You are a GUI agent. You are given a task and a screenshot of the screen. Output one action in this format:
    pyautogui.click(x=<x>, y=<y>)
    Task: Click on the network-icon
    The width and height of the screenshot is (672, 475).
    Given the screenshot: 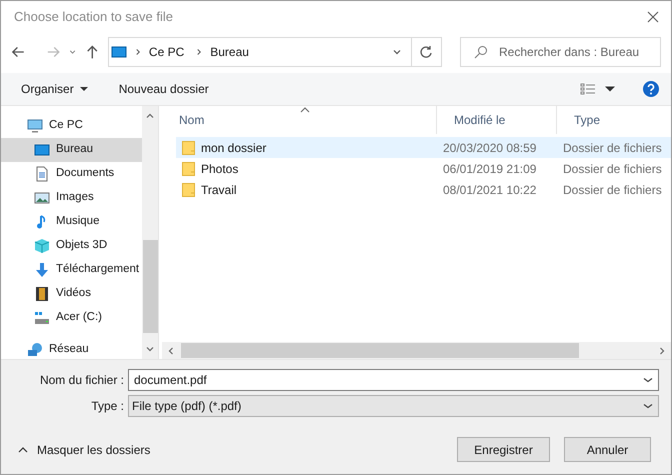 What is the action you would take?
    pyautogui.click(x=35, y=350)
    